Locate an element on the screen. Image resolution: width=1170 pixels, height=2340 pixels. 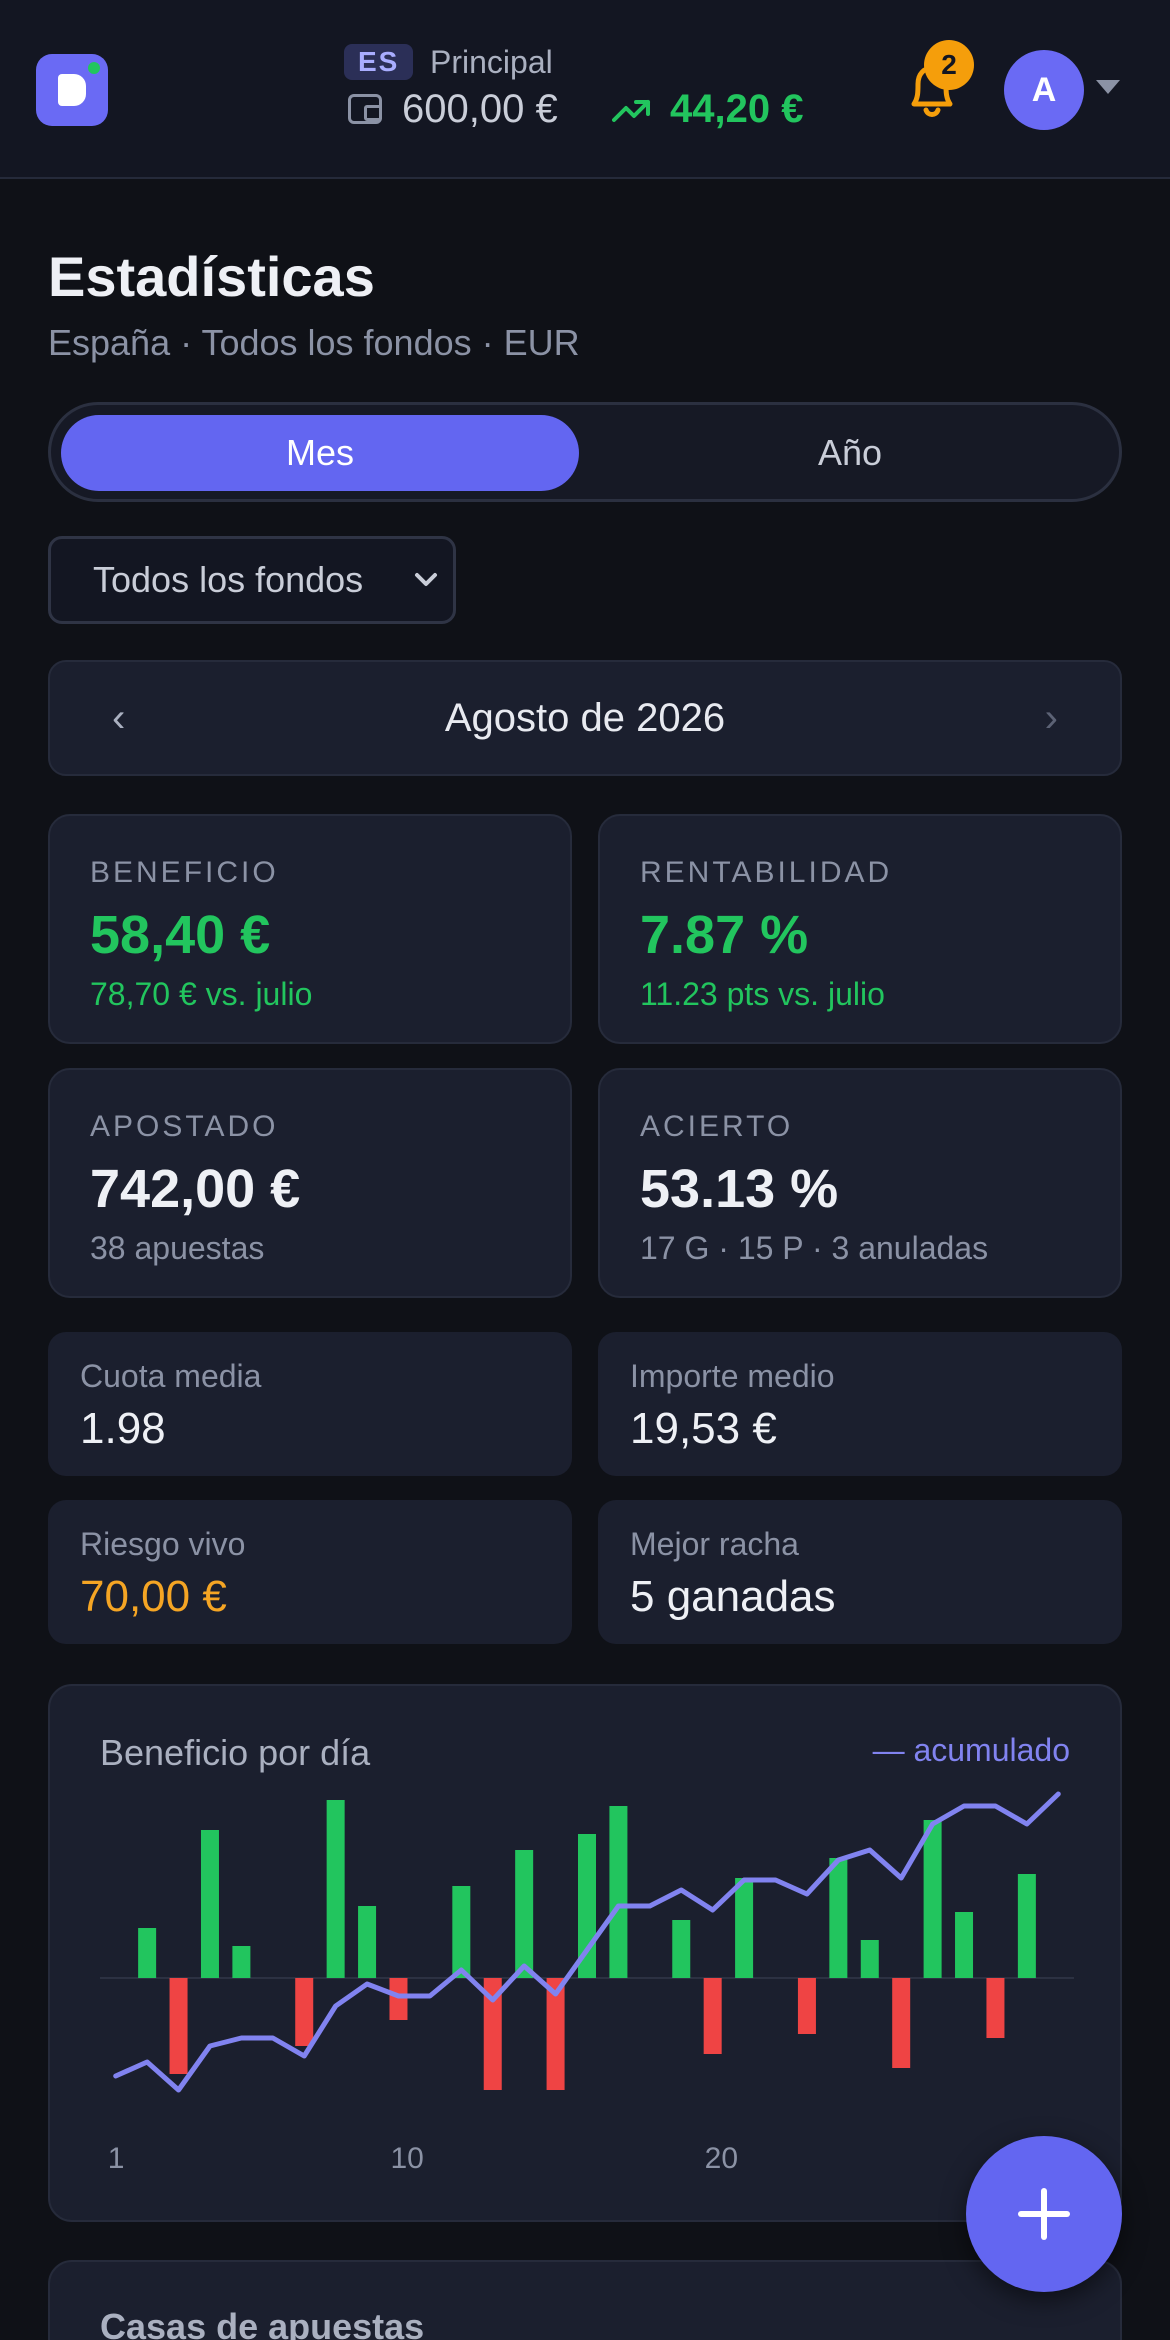
stat-label: Importe medio is located at coordinates (732, 1376).